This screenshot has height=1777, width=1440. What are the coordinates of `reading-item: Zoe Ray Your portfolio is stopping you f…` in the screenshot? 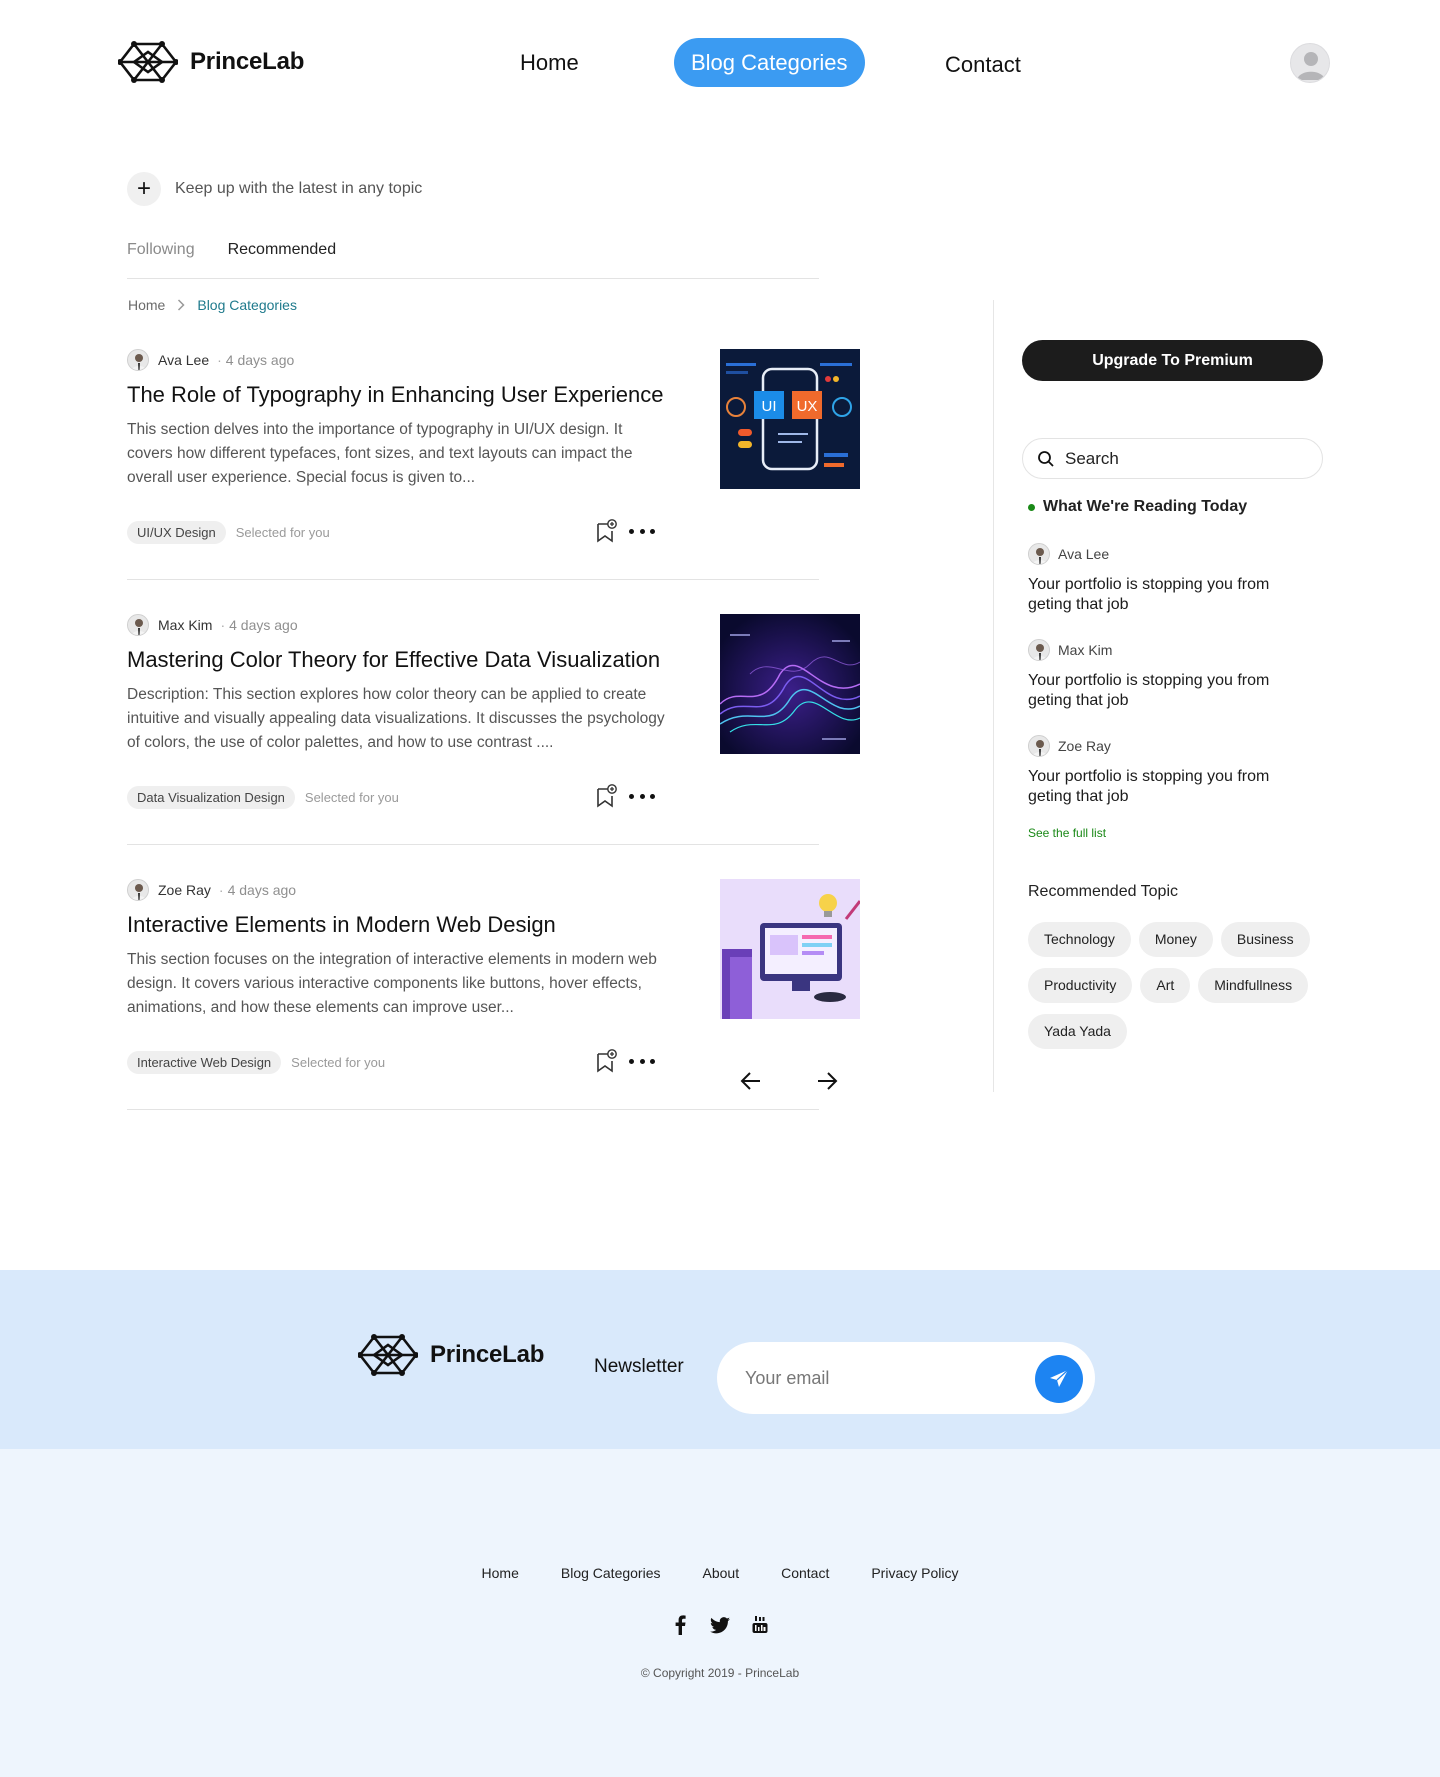 It's located at (1168, 771).